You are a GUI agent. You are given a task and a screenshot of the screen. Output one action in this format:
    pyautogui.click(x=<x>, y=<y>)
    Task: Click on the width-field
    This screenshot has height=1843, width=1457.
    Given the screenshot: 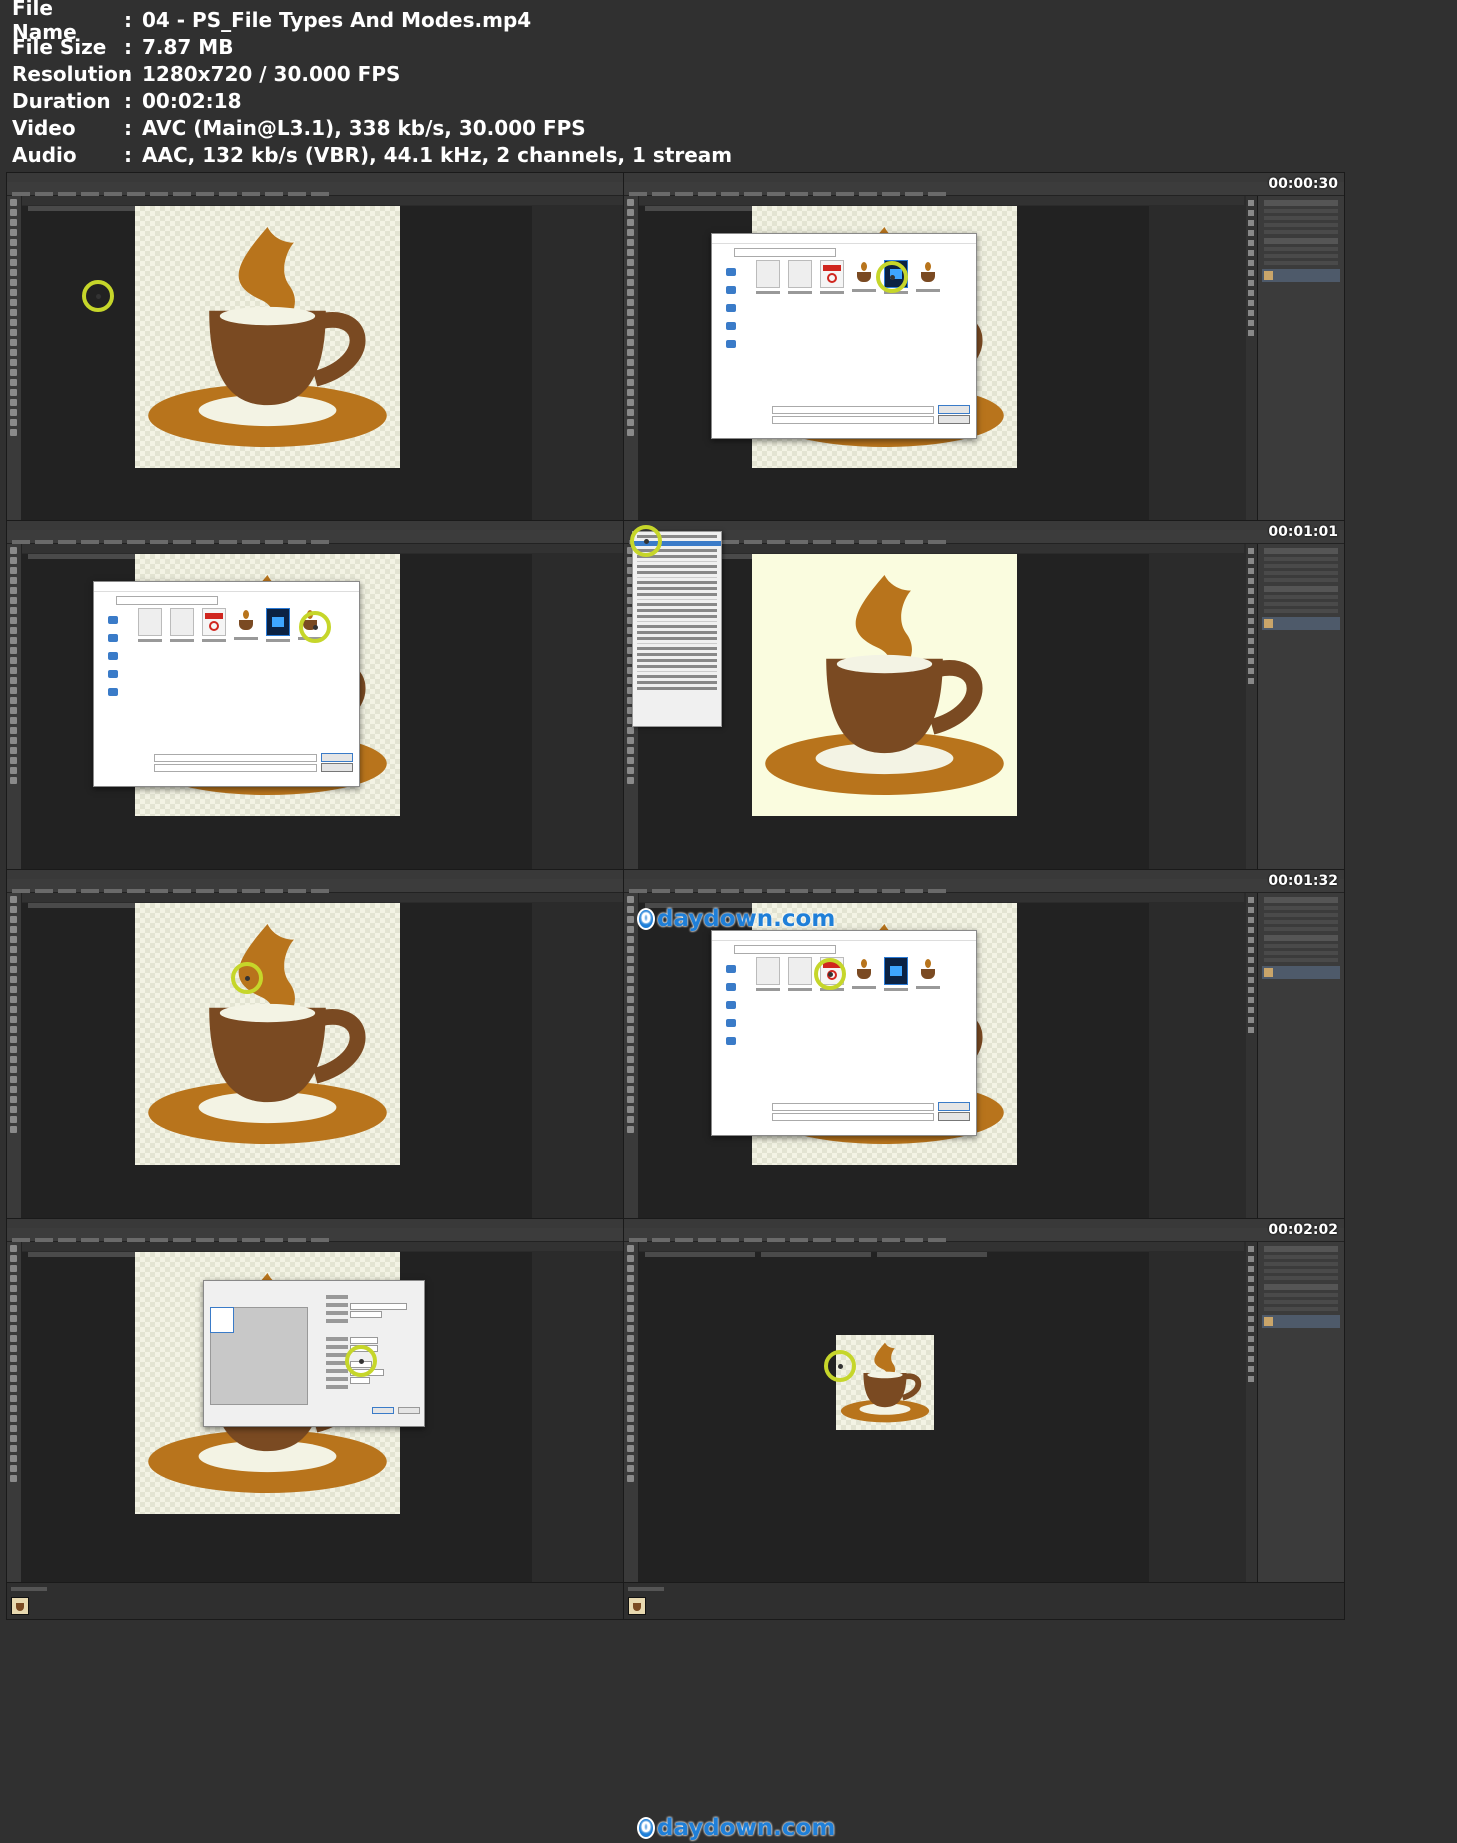 What is the action you would take?
    pyautogui.click(x=364, y=1340)
    